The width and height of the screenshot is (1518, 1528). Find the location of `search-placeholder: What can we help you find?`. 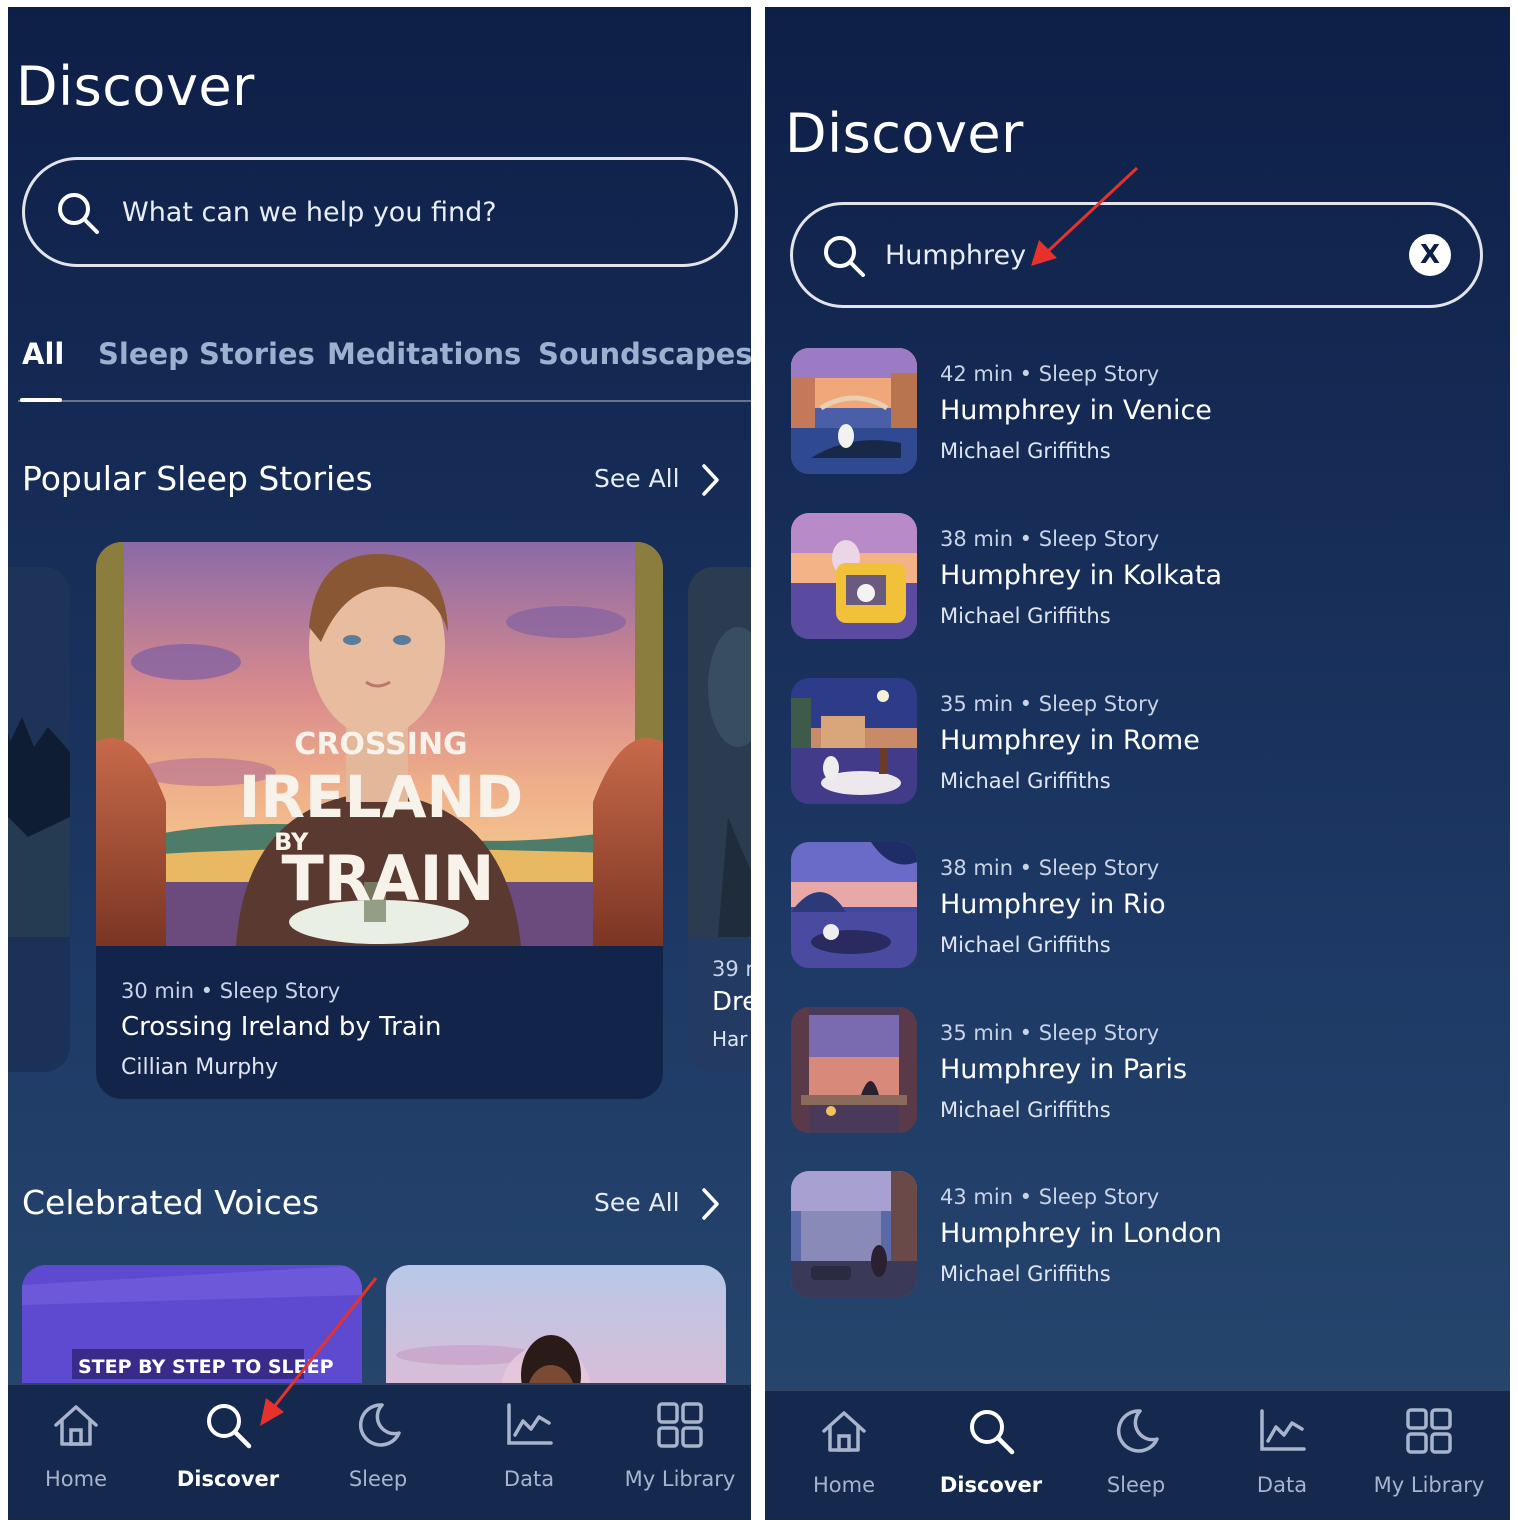

search-placeholder: What can we help you find? is located at coordinates (309, 212).